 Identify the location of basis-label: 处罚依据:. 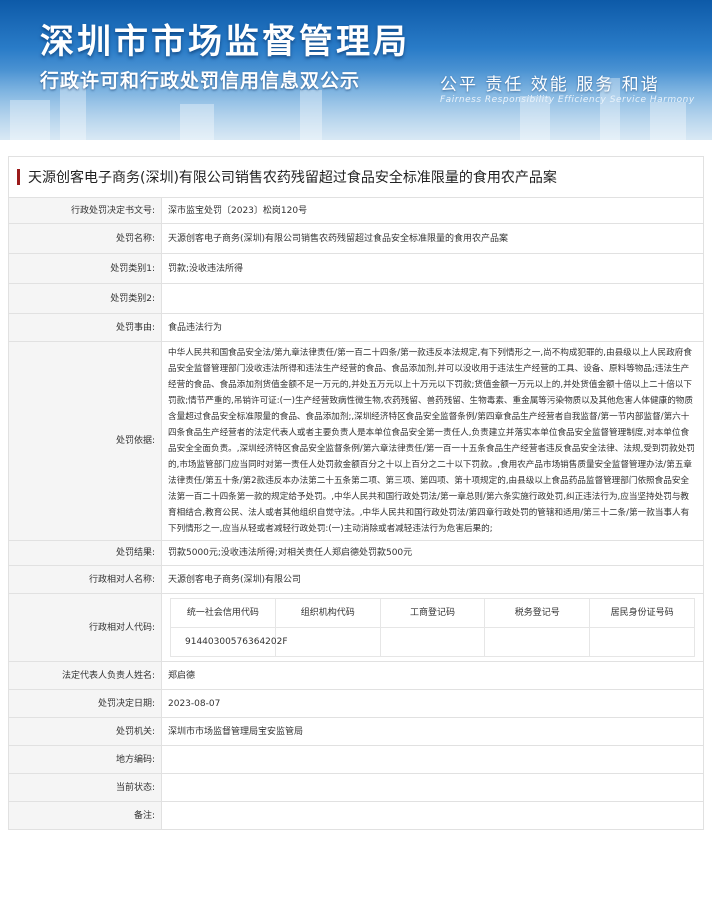
(85, 441).